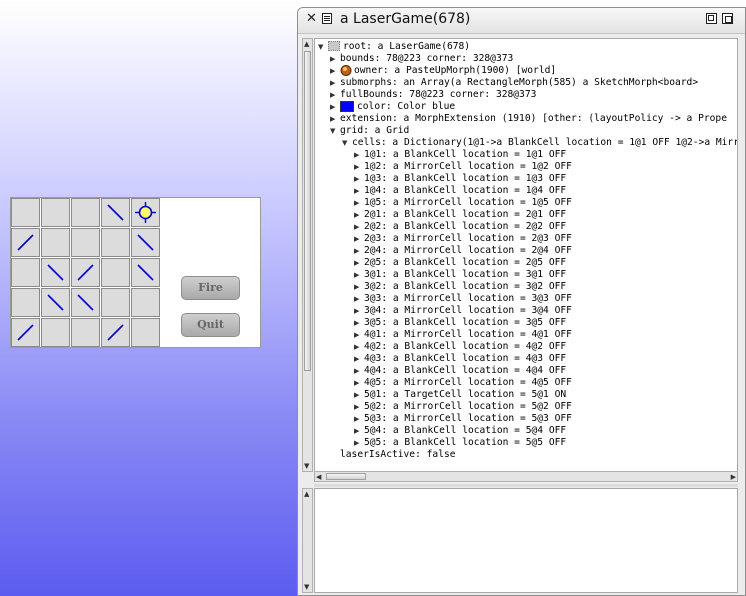  I want to click on tree-row: ▶ bounds: 78@223 corner: 328@373, so click(421, 59).